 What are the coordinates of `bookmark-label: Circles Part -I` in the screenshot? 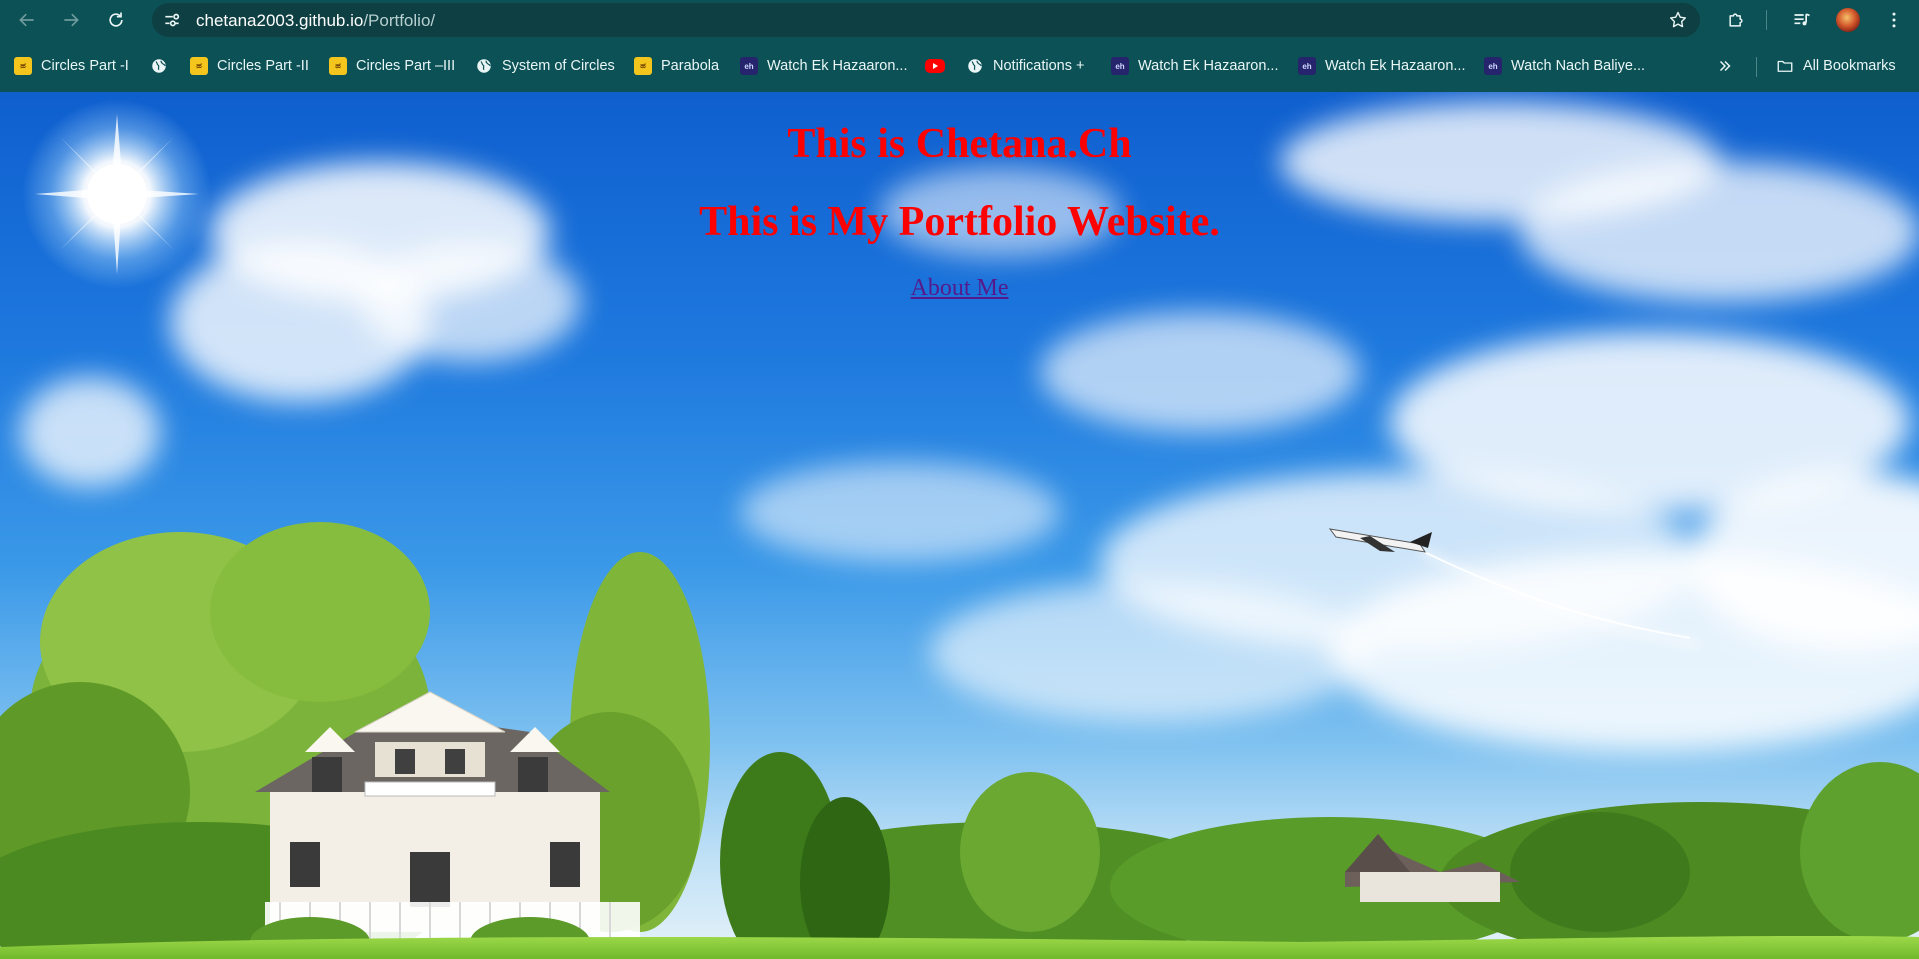 It's located at (85, 66).